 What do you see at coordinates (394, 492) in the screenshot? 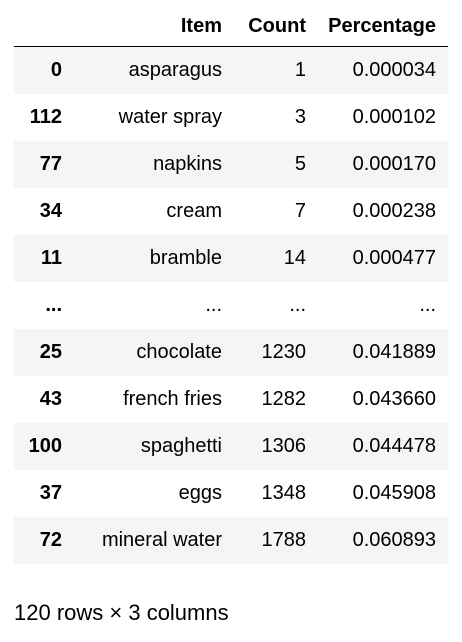
I see `percentage-cell: 0.045908` at bounding box center [394, 492].